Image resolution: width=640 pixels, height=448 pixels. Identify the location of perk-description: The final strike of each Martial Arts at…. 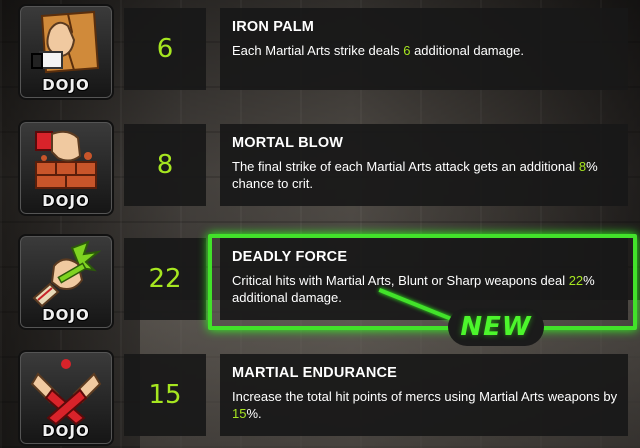
(427, 175).